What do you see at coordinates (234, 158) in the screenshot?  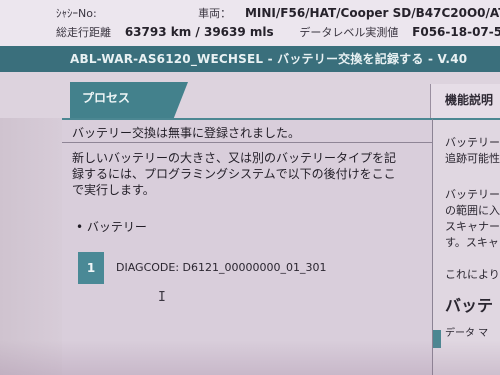 I see `instruction-line: 新しいバッテリーの大きさ、又は別のバッテリータイプを記` at bounding box center [234, 158].